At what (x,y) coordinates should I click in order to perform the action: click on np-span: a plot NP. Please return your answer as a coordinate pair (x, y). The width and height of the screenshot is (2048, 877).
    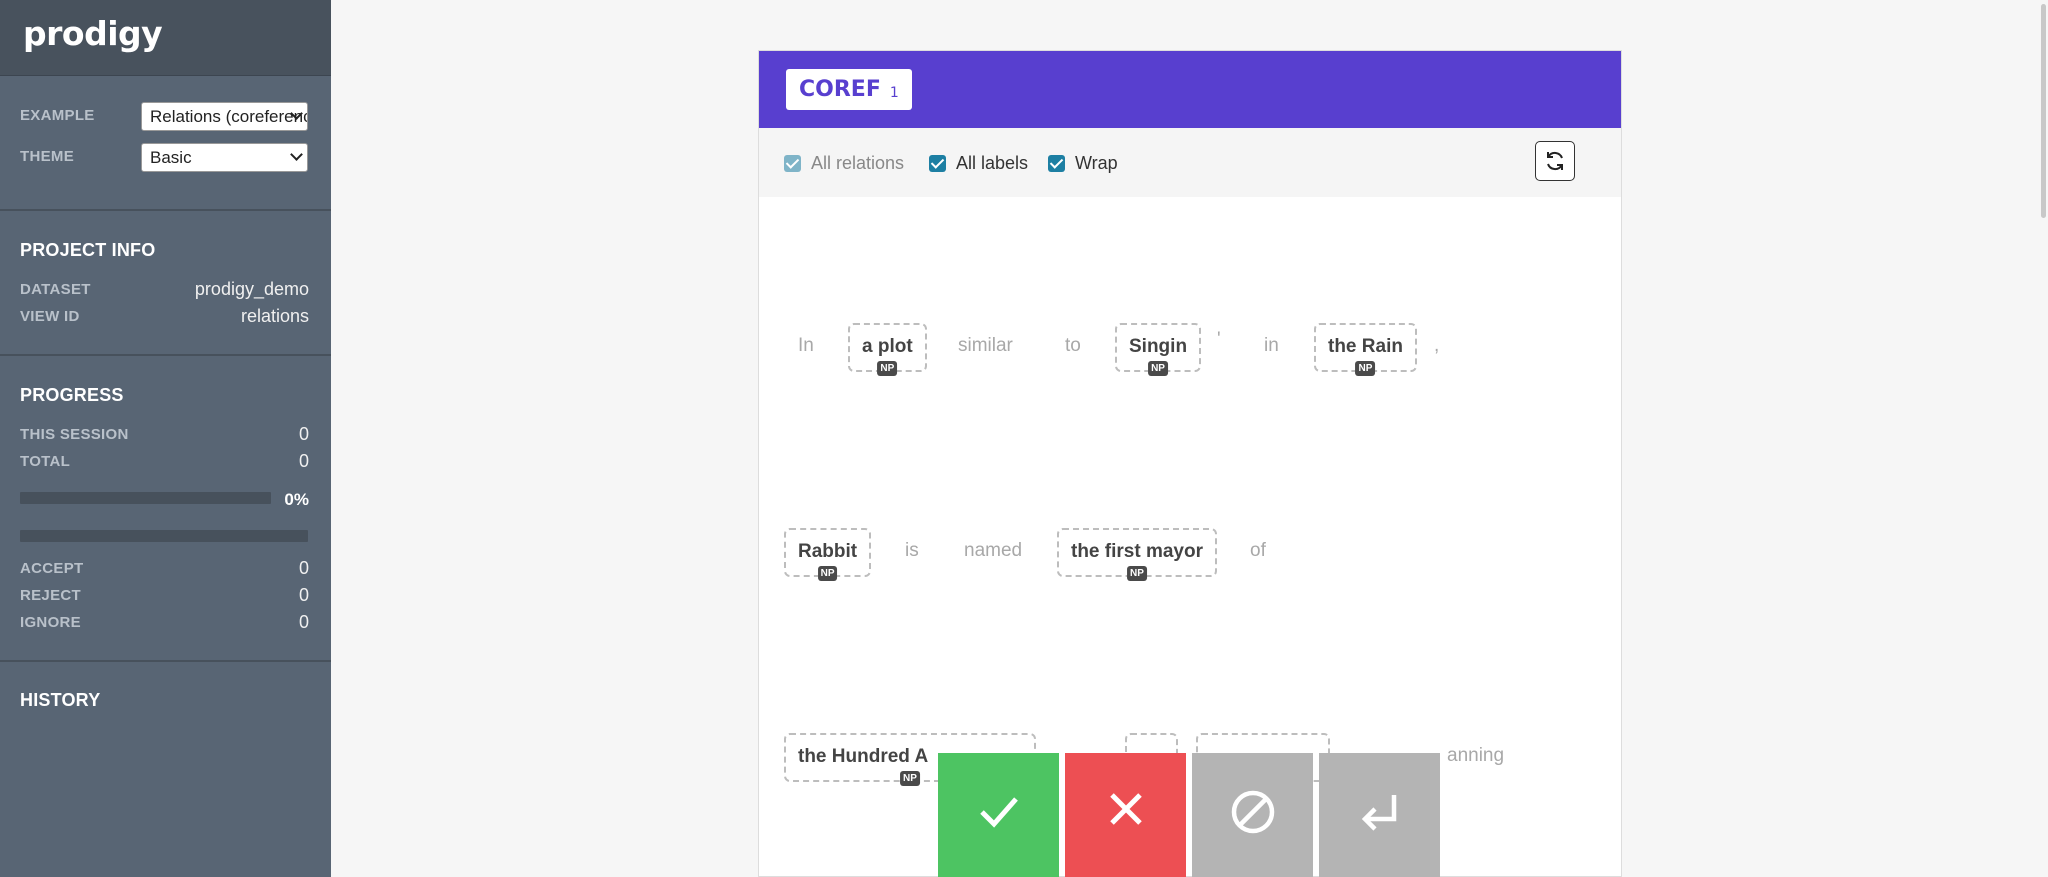
    Looking at the image, I should click on (887, 349).